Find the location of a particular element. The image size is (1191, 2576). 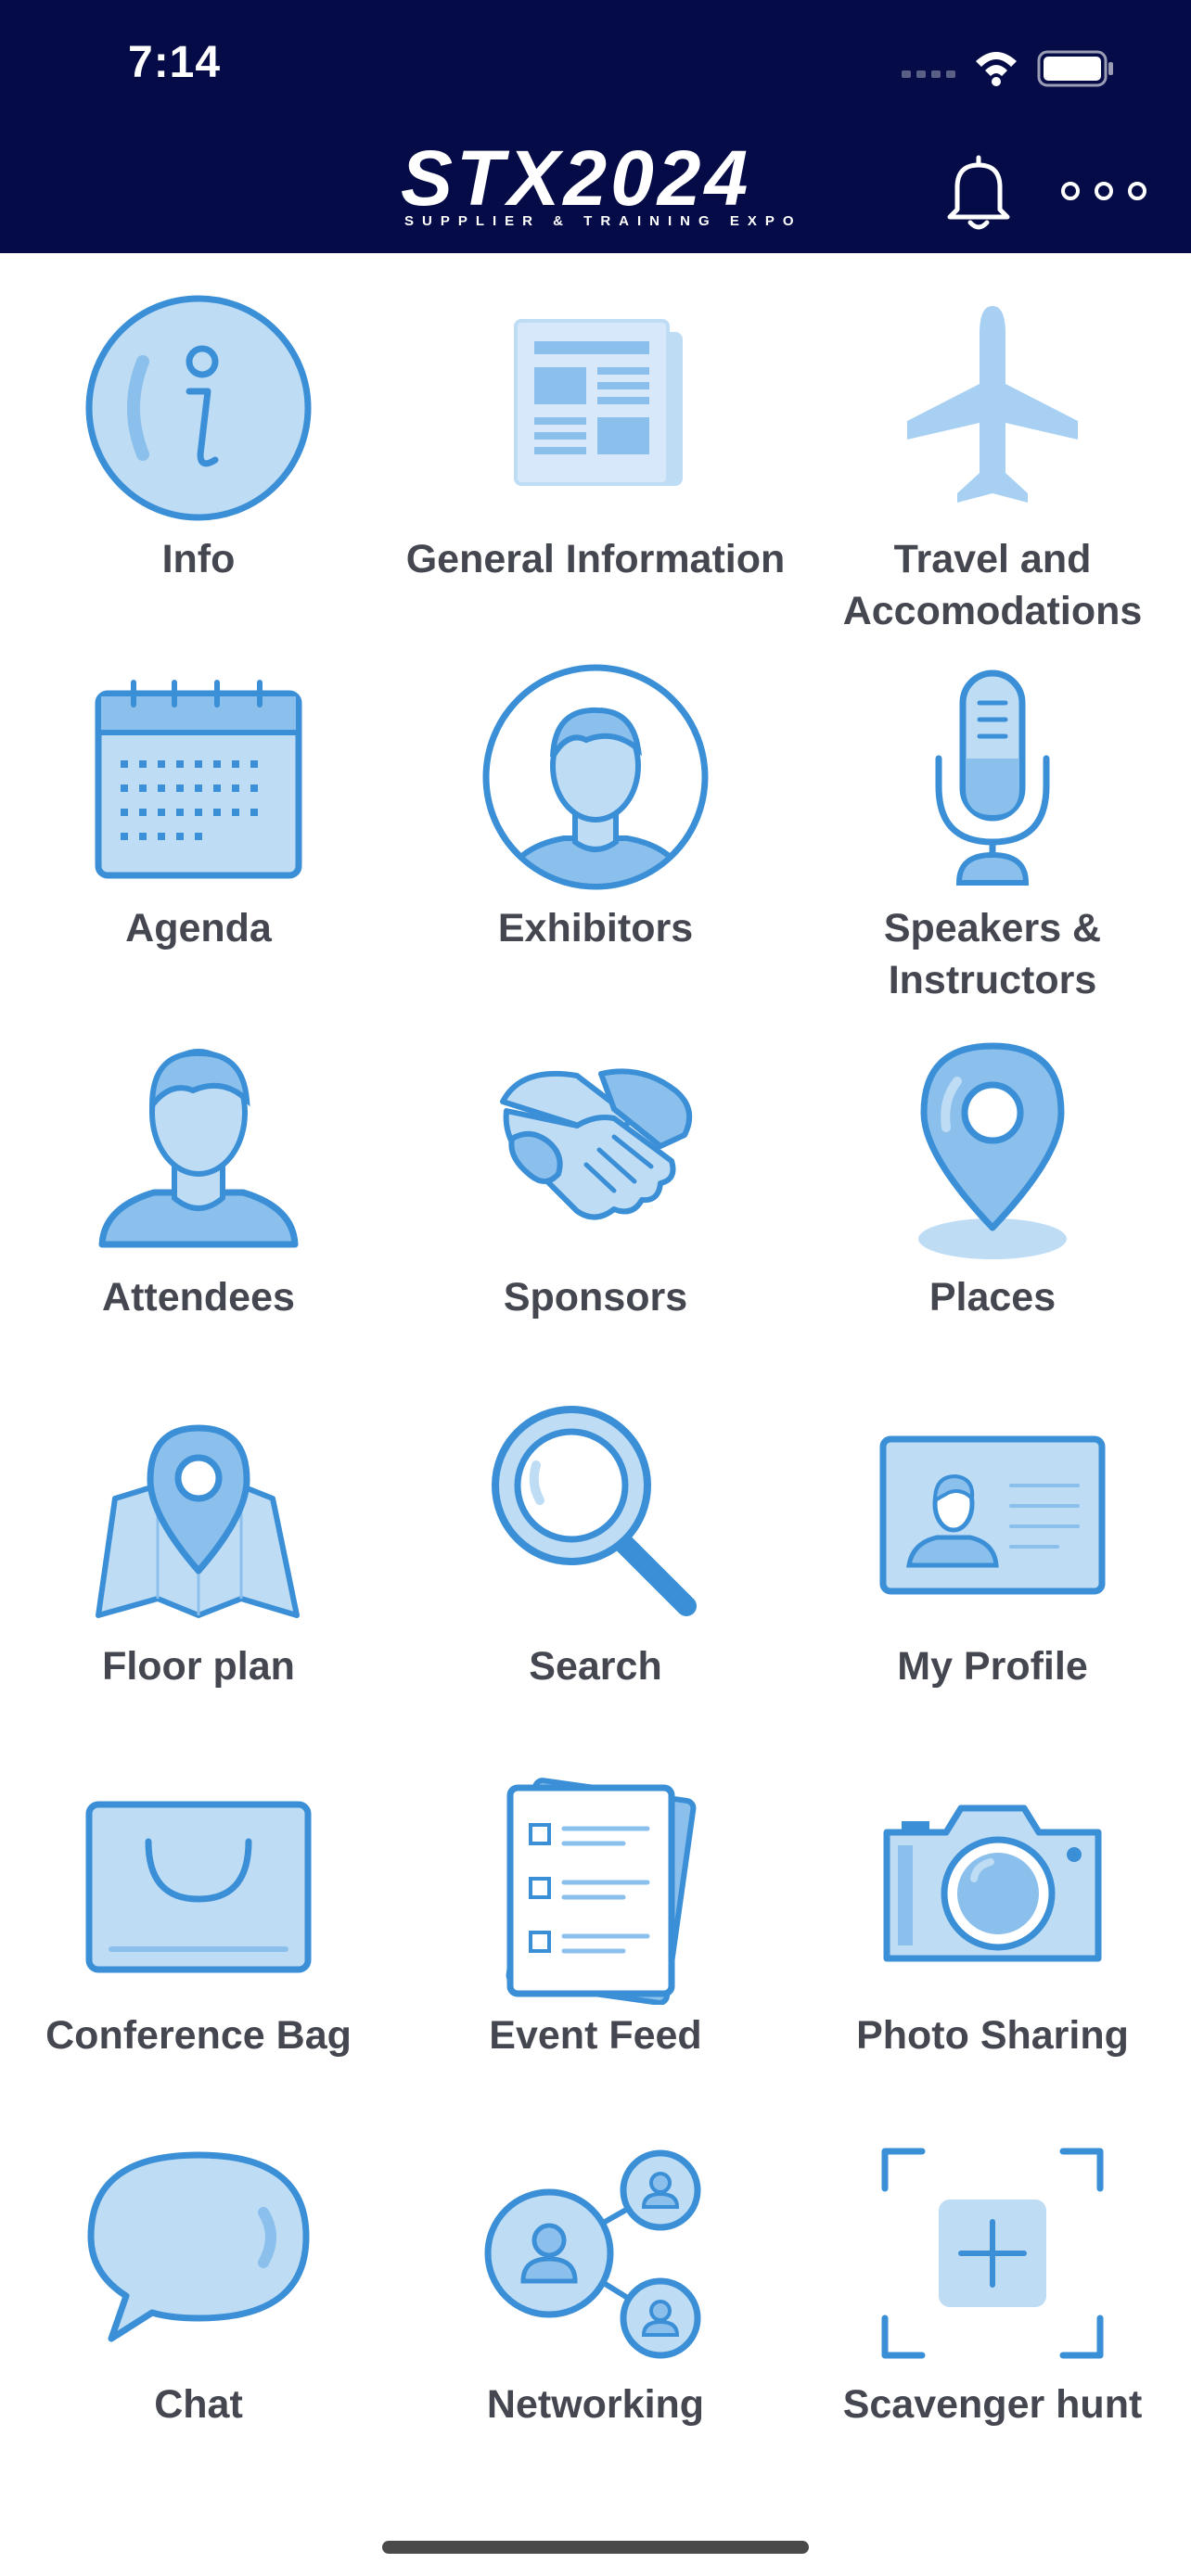

person-icon is located at coordinates (198, 1149).